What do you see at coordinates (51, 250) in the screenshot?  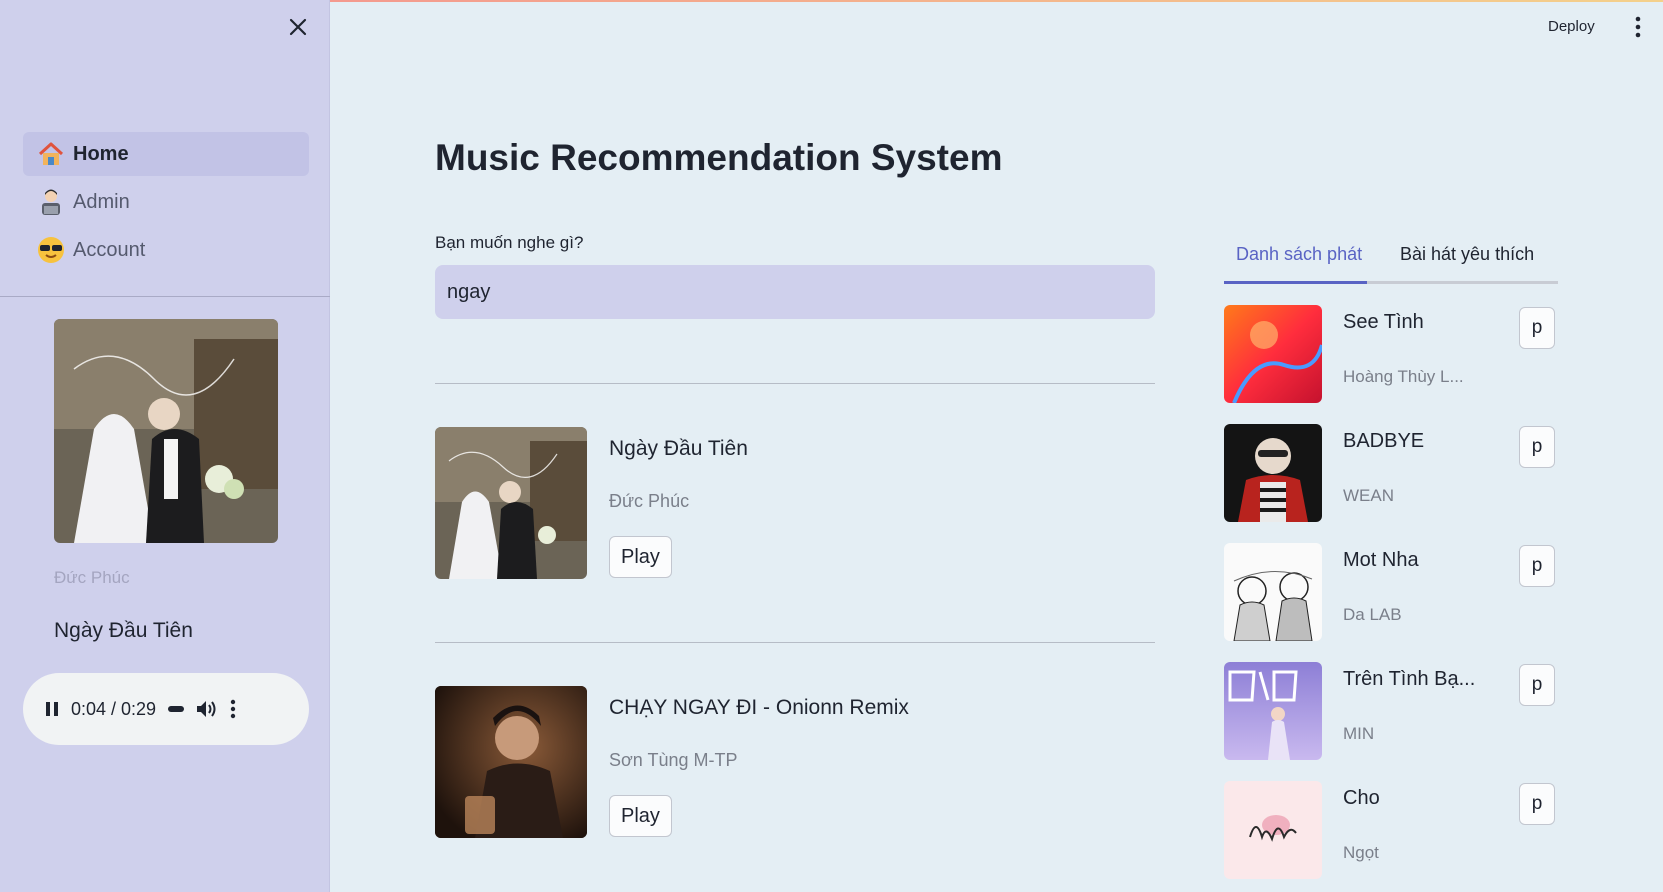 I see `sunglasses-face-icon` at bounding box center [51, 250].